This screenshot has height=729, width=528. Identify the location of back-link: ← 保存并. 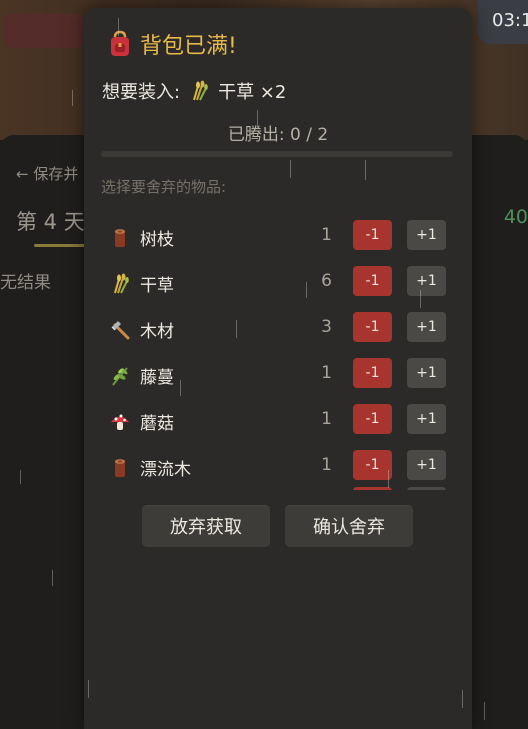
(47, 173).